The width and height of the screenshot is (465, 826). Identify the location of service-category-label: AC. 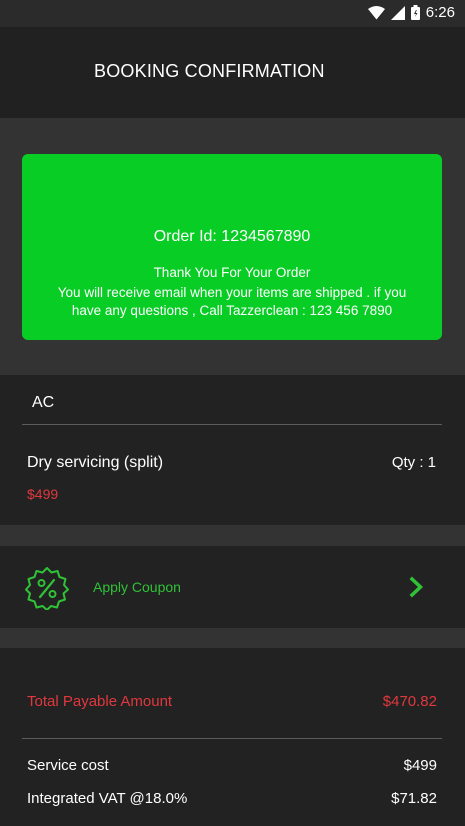
(43, 402).